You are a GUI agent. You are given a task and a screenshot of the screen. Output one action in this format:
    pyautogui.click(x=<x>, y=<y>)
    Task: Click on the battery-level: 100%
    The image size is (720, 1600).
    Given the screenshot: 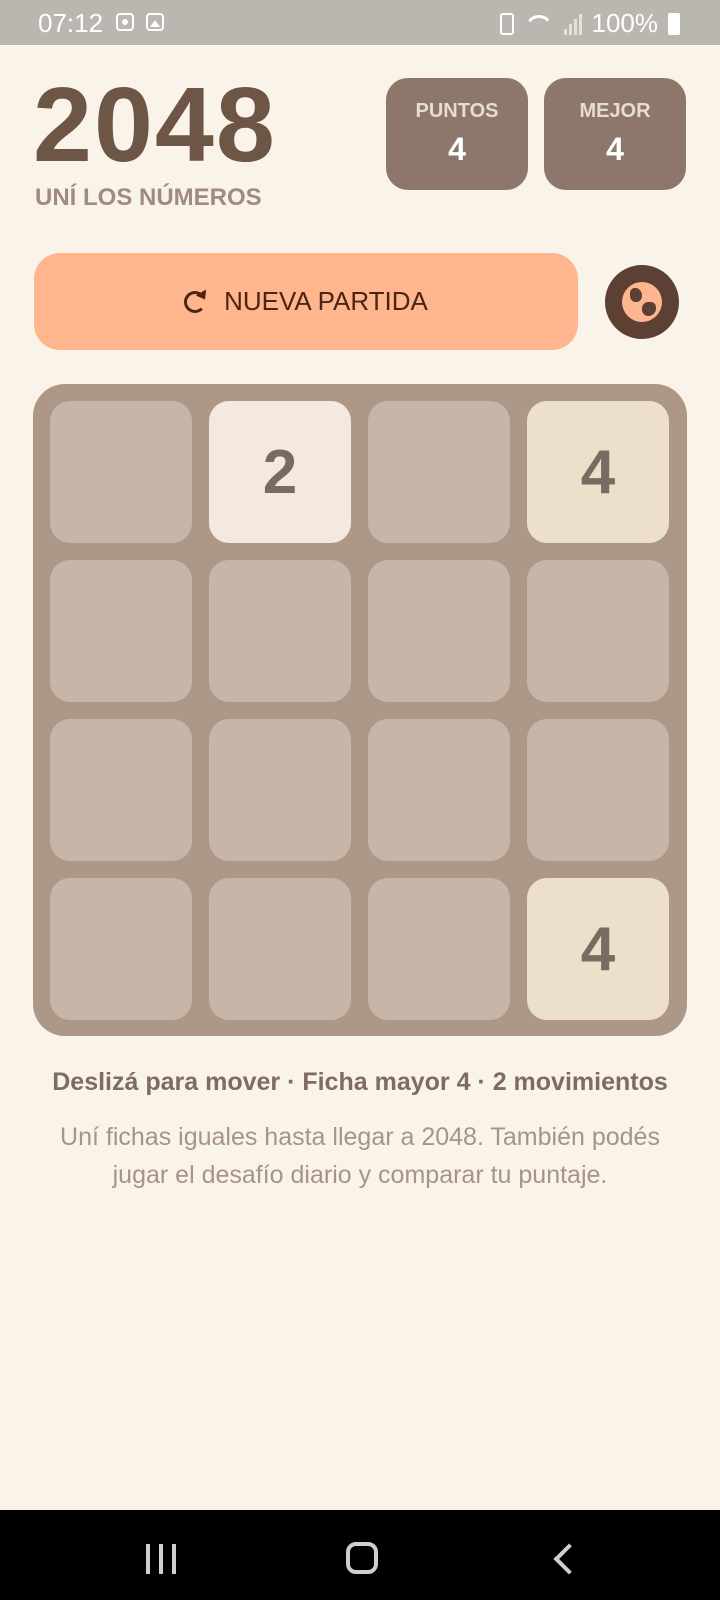 What is the action you would take?
    pyautogui.click(x=625, y=23)
    